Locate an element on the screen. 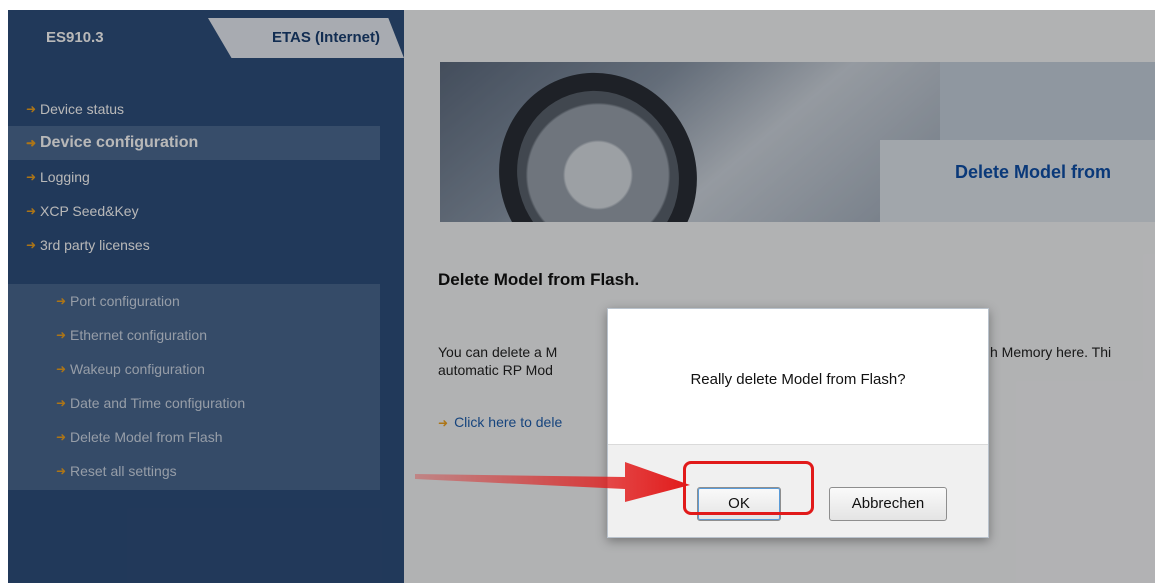 This screenshot has height=583, width=1155. ok-highlight-box is located at coordinates (748, 488).